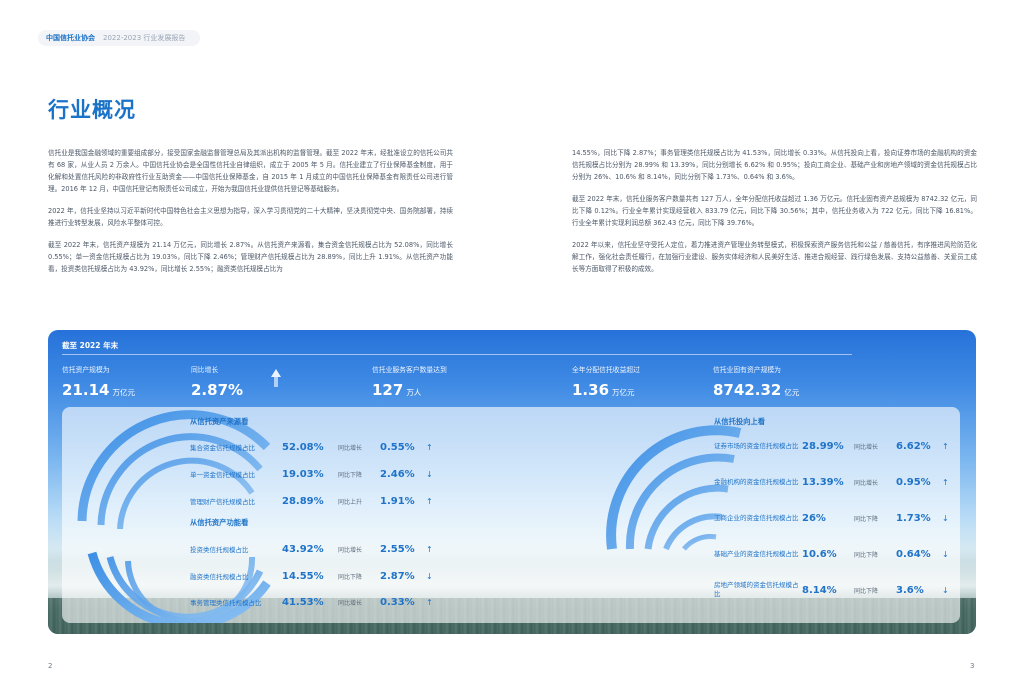  What do you see at coordinates (756, 445) in the screenshot?
I see `row-label: 证券市场的资金信托规模占比` at bounding box center [756, 445].